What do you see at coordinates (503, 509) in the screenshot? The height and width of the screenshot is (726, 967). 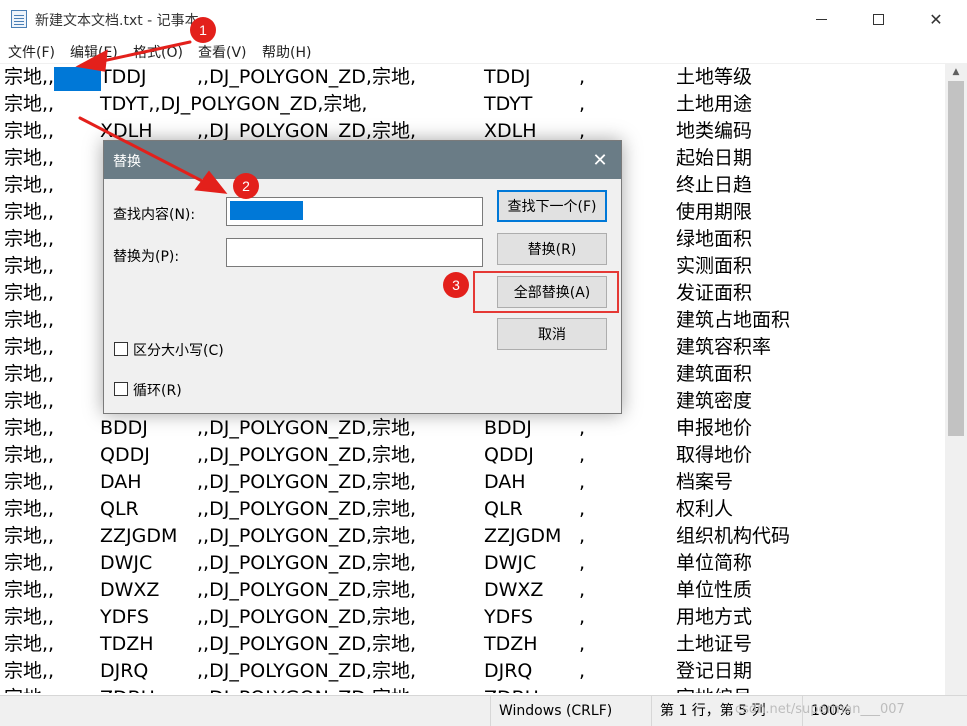 I see `field-name: QLR` at bounding box center [503, 509].